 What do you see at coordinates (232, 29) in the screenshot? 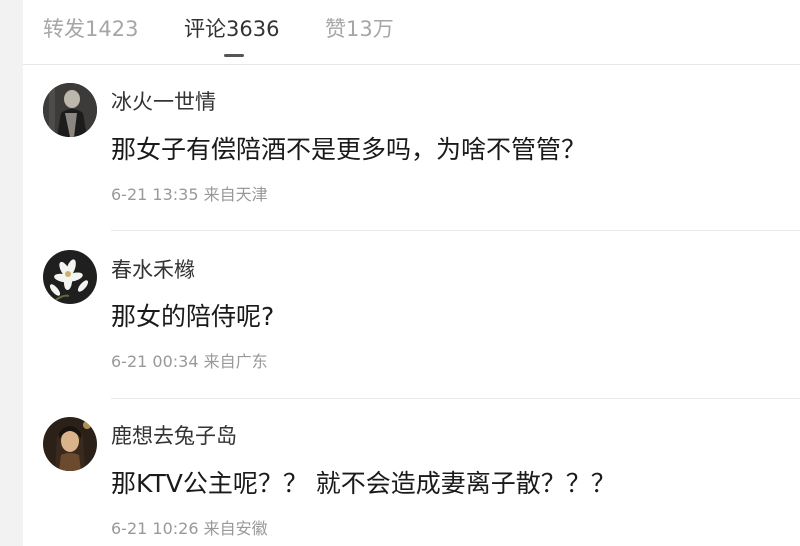
I see `tab-comments-label: 评论3636` at bounding box center [232, 29].